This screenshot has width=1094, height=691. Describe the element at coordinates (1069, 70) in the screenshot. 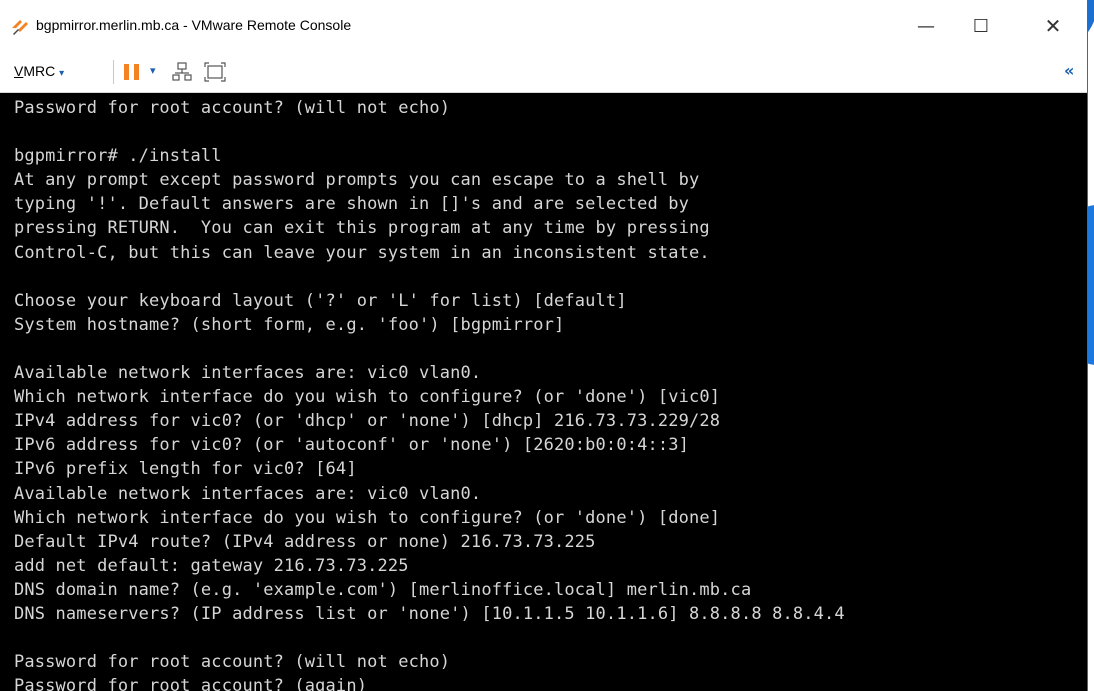

I see `collapse-toolbar-icon: «` at that location.